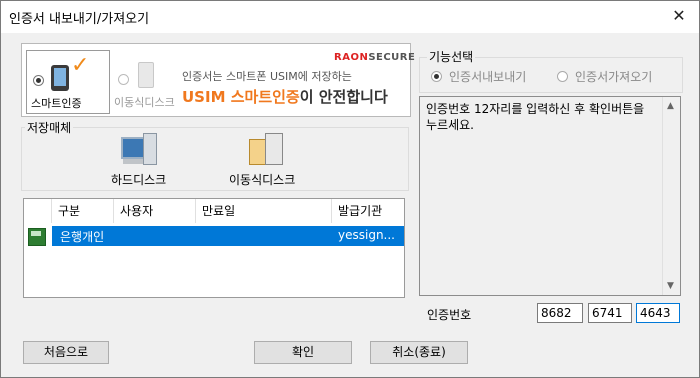  I want to click on hard-disk-label: 하드디스크, so click(138, 179).